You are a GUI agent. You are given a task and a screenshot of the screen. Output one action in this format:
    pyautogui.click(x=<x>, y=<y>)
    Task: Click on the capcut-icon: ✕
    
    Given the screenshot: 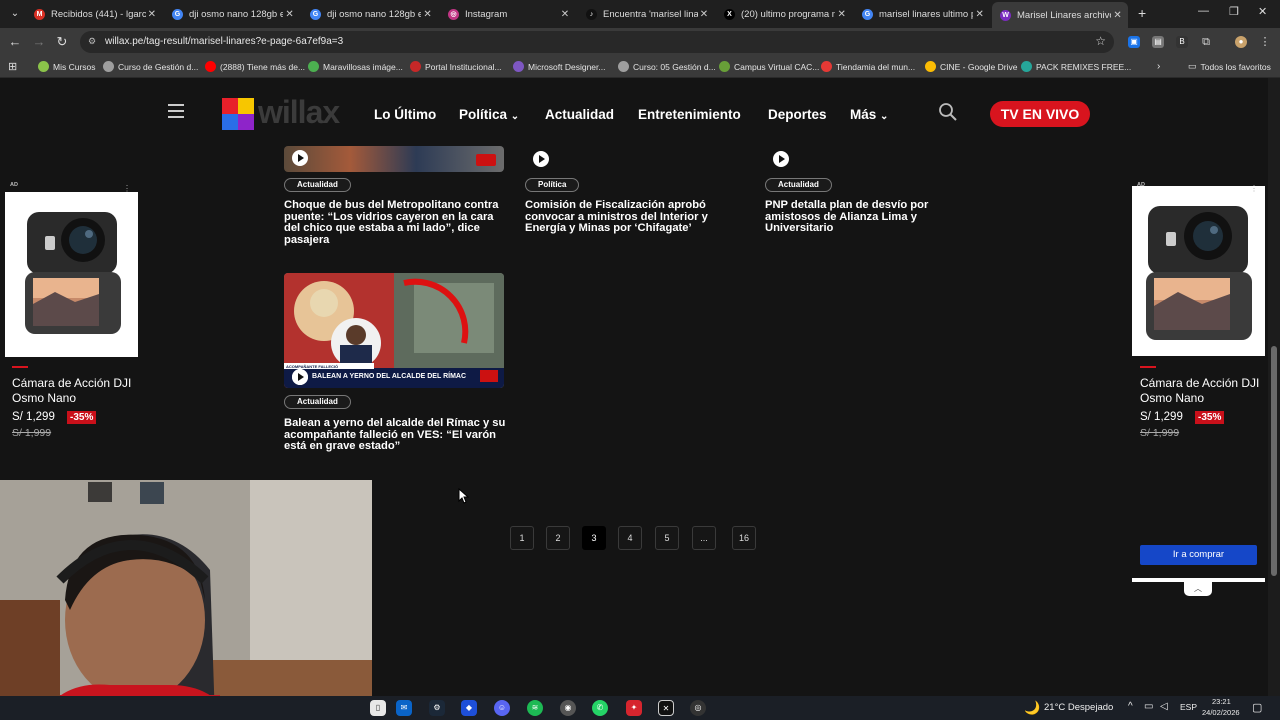 What is the action you would take?
    pyautogui.click(x=666, y=708)
    